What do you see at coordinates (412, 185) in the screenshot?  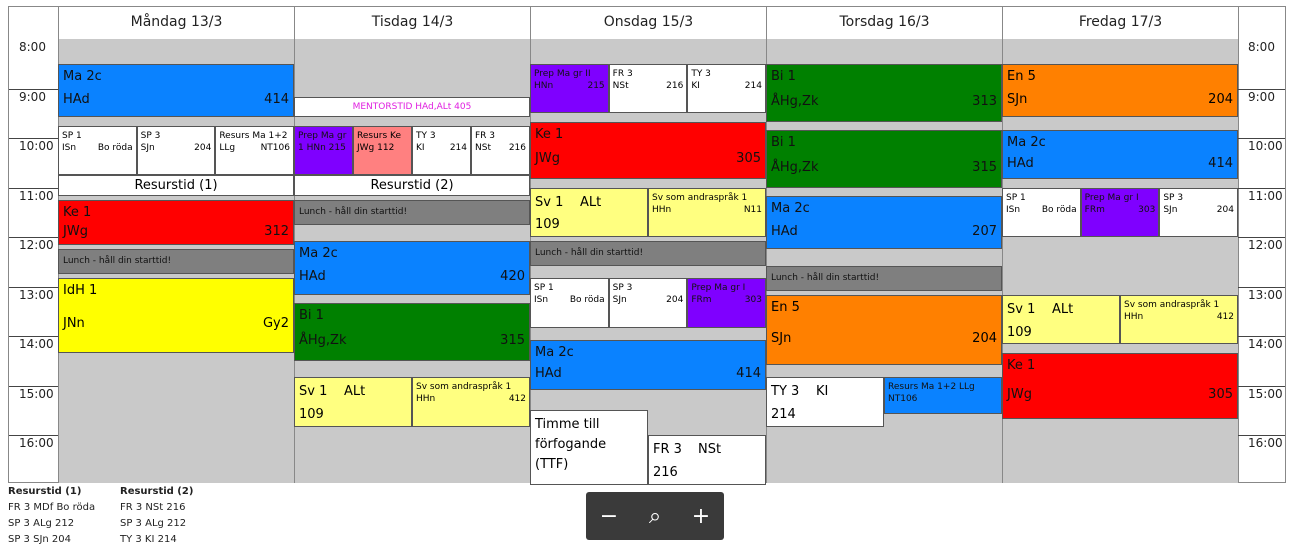 I see `lesson-block: Resurstid (2)` at bounding box center [412, 185].